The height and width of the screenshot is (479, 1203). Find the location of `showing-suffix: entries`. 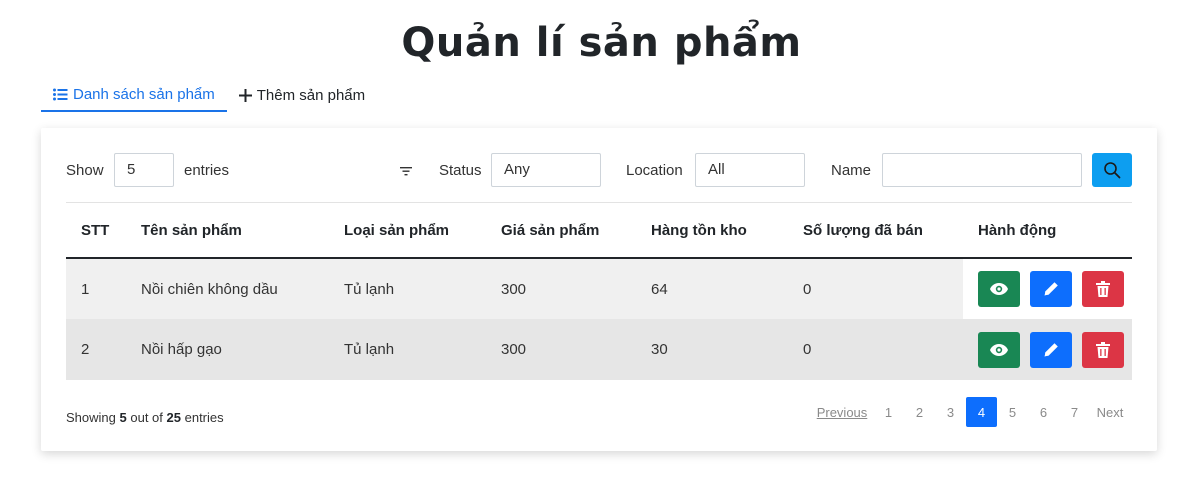

showing-suffix: entries is located at coordinates (204, 417).